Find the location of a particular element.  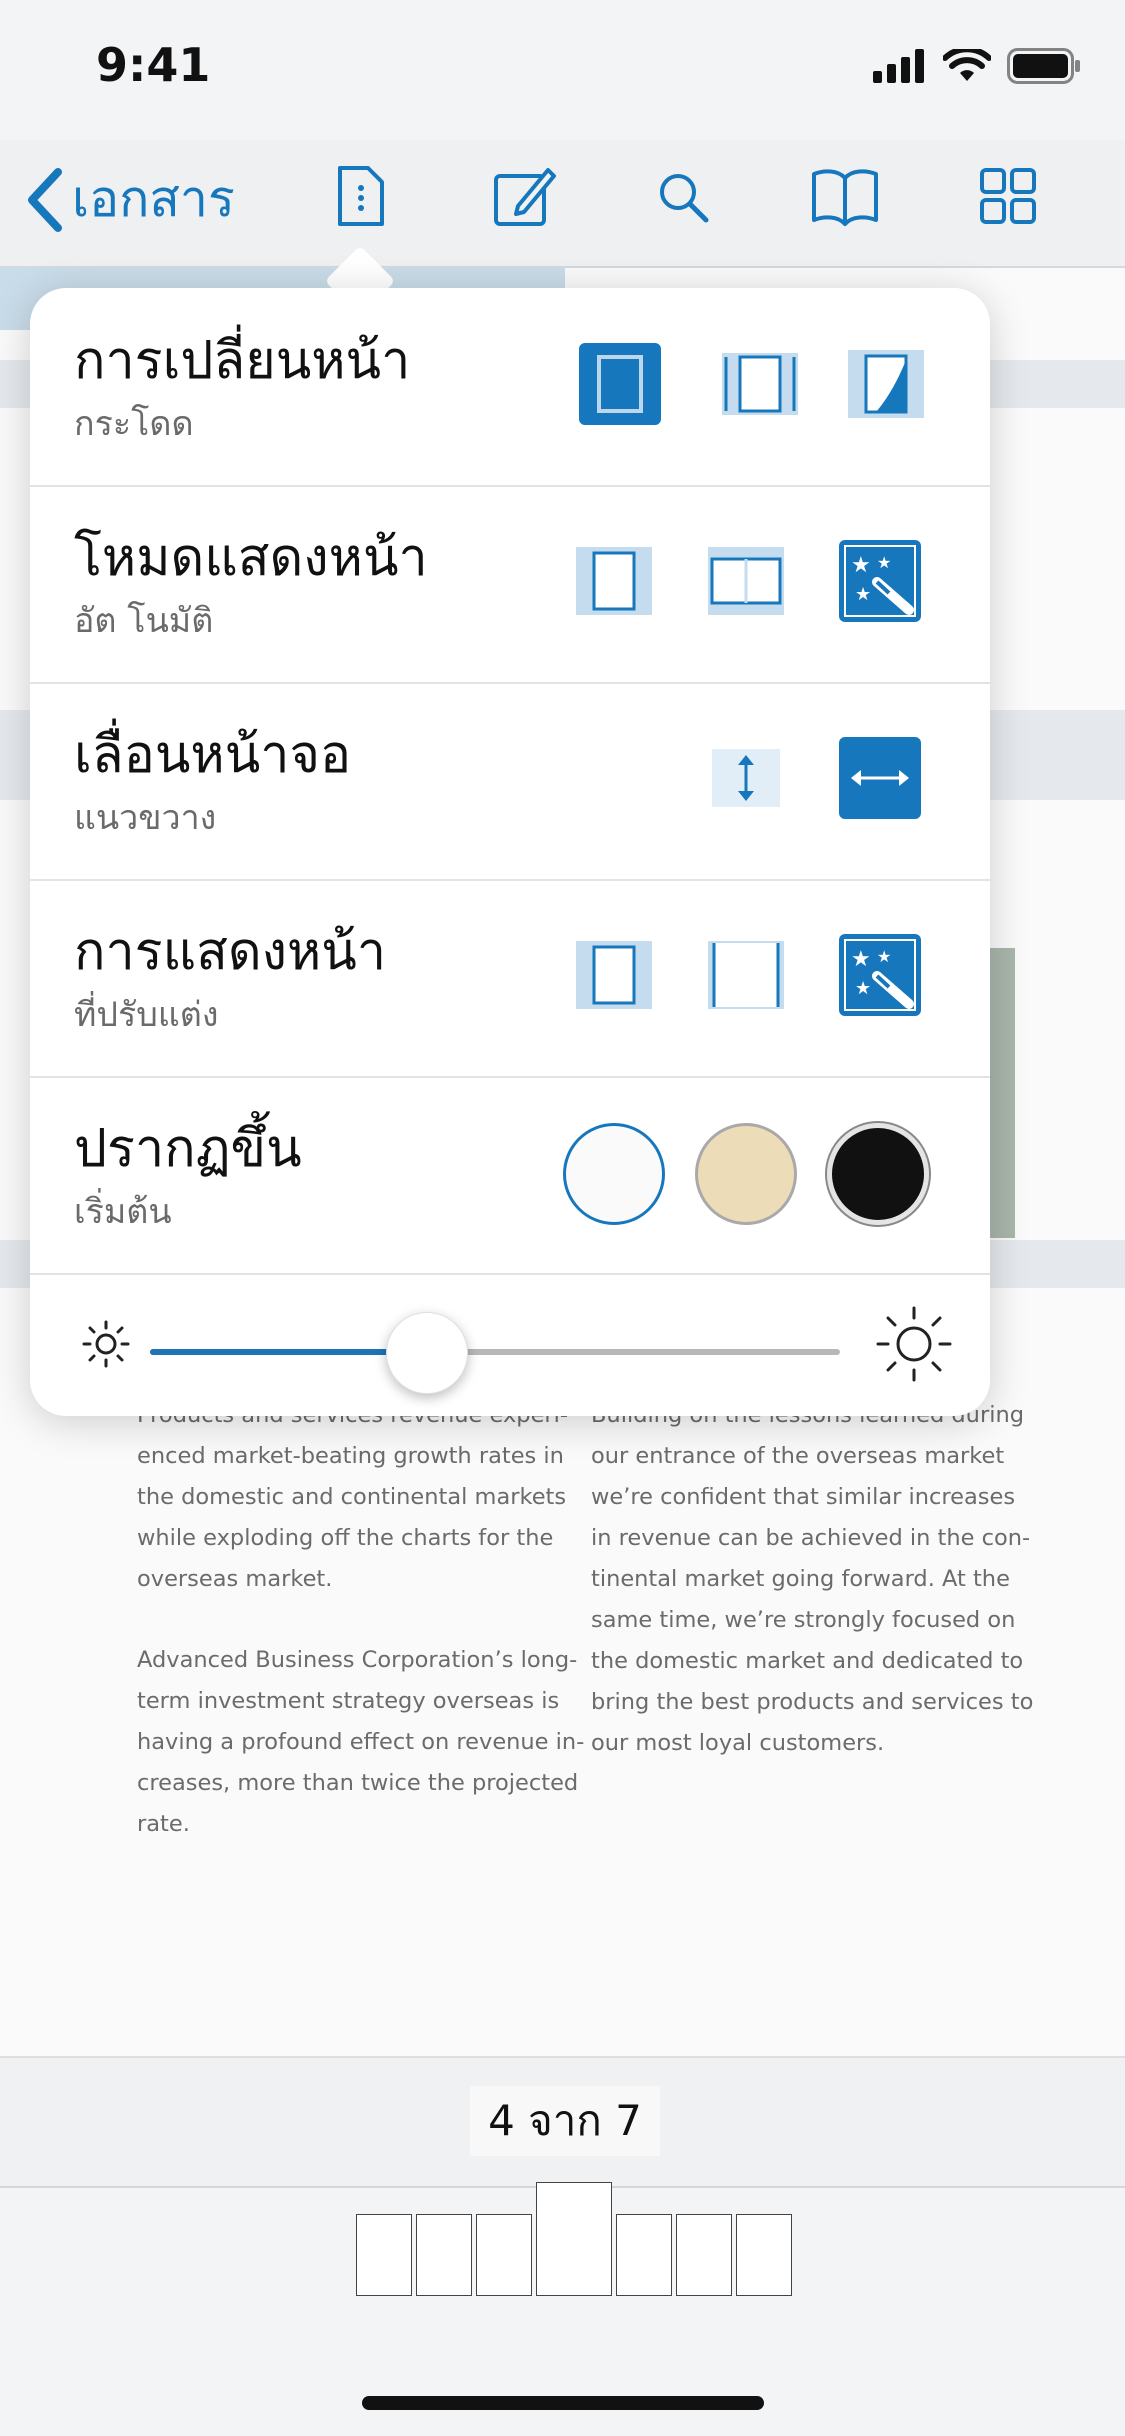

row-title: เลื่อนหน้าจอ is located at coordinates (213, 755).